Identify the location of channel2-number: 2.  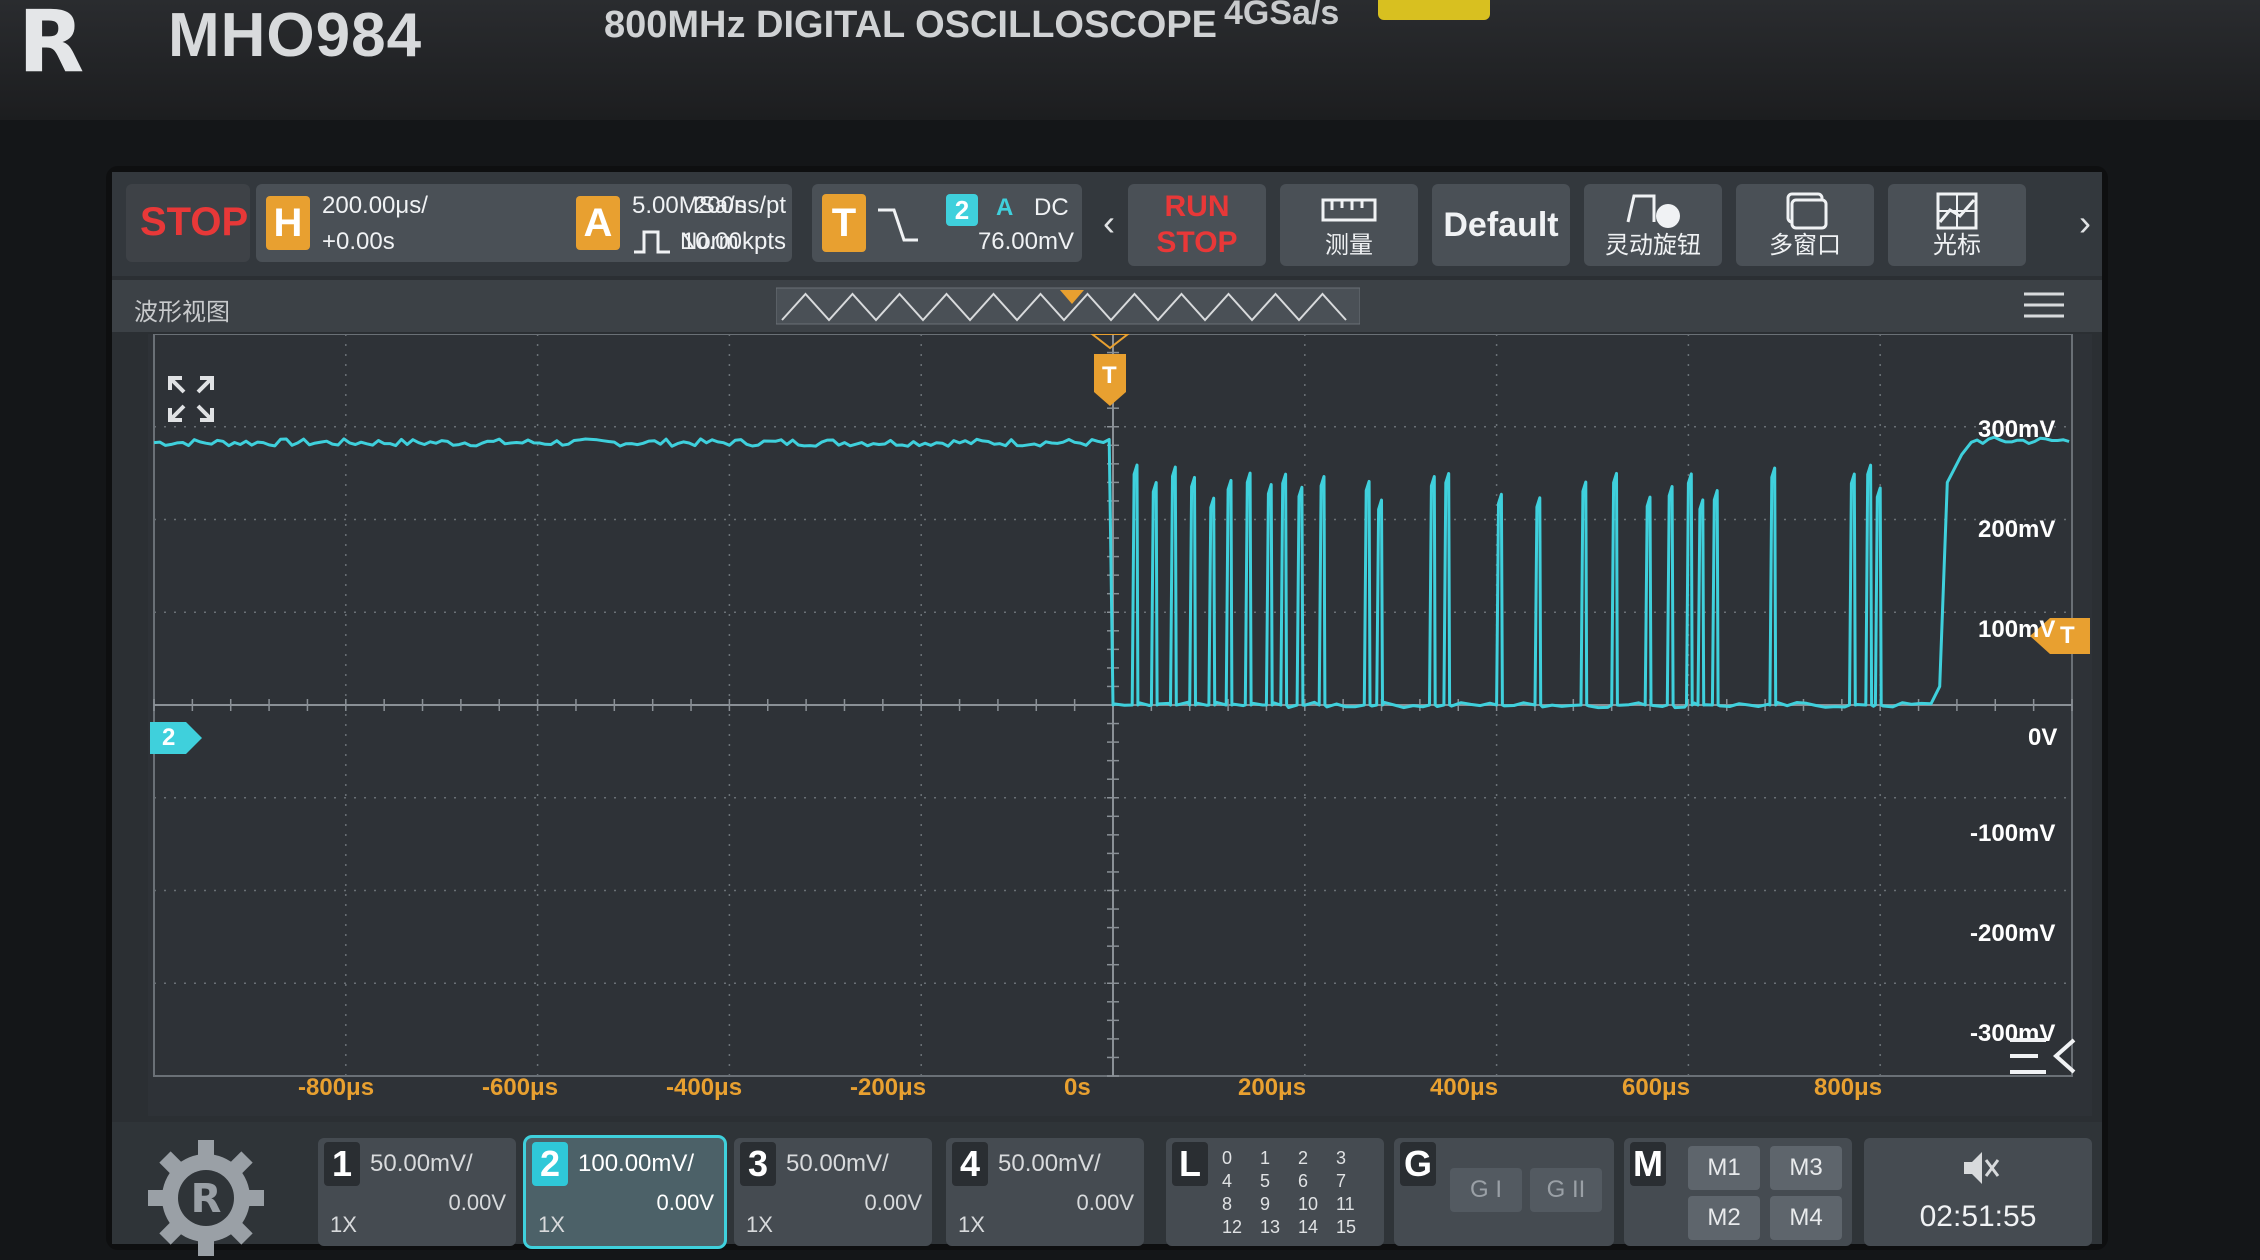
(550, 1164).